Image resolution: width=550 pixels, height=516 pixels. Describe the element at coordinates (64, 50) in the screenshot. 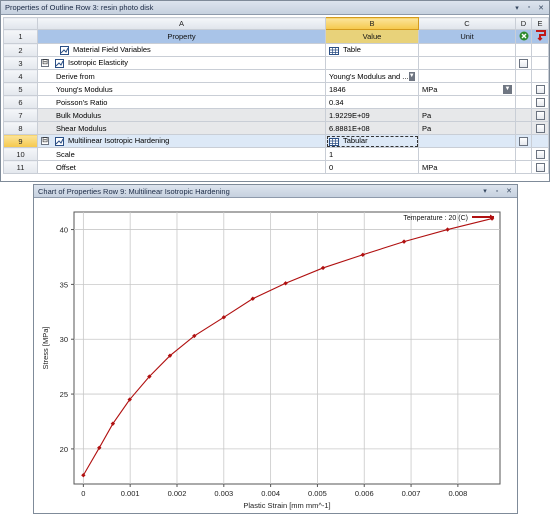

I see `table-chart-icon` at that location.